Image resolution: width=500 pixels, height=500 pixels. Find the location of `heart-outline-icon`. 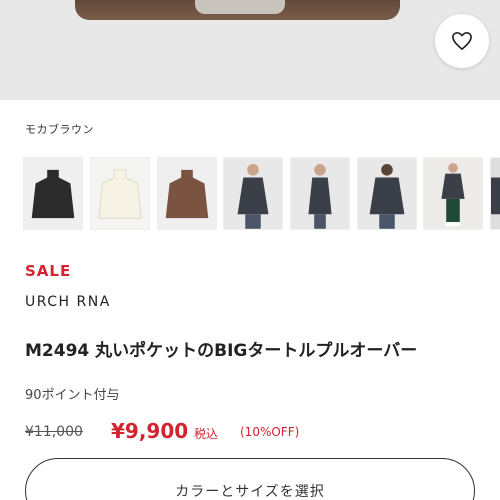

heart-outline-icon is located at coordinates (462, 41).